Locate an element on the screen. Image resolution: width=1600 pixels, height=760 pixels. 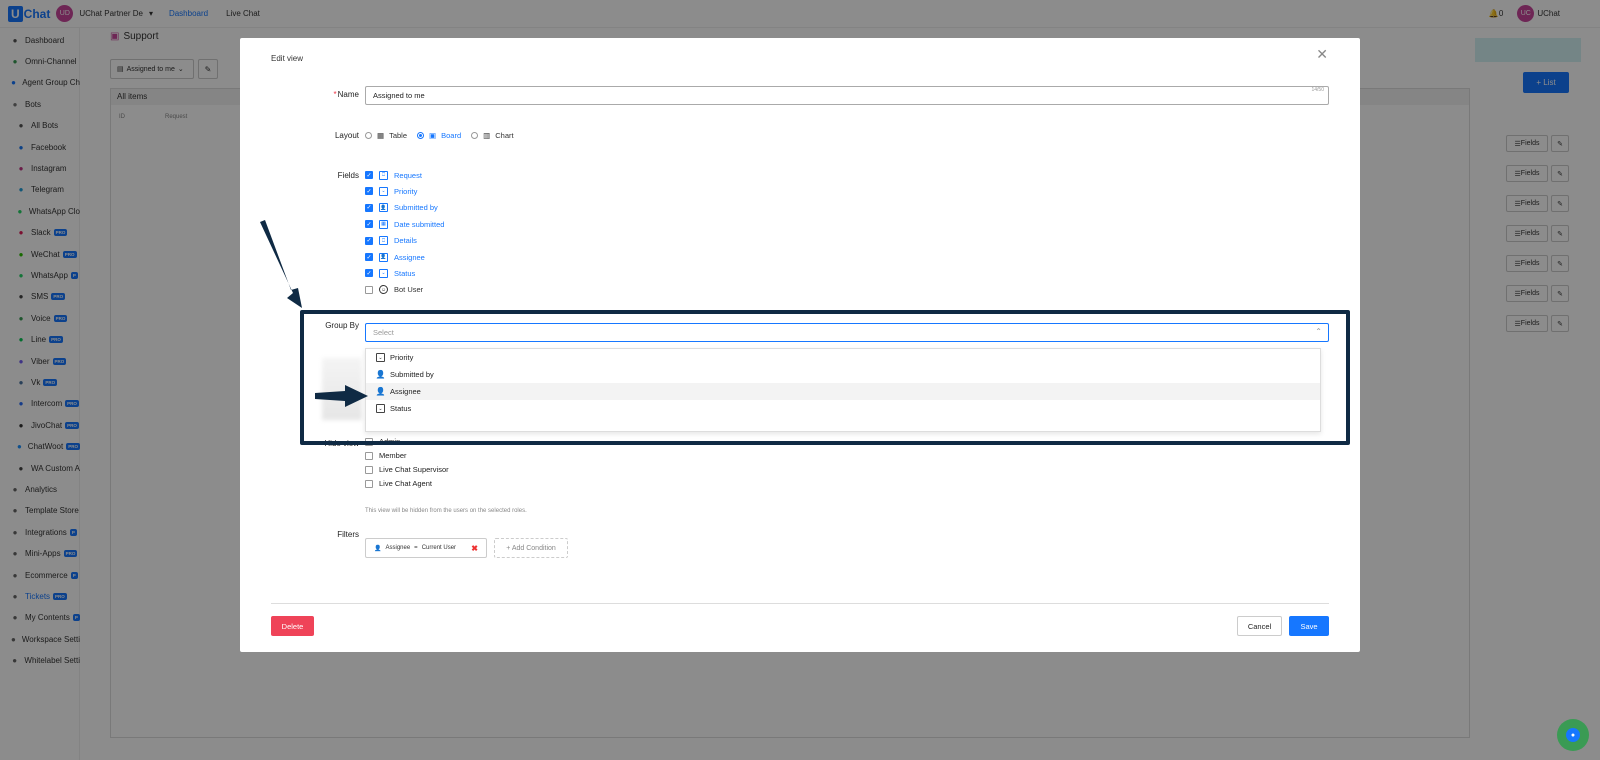
annotation-arrow-right is located at coordinates (341, 396).